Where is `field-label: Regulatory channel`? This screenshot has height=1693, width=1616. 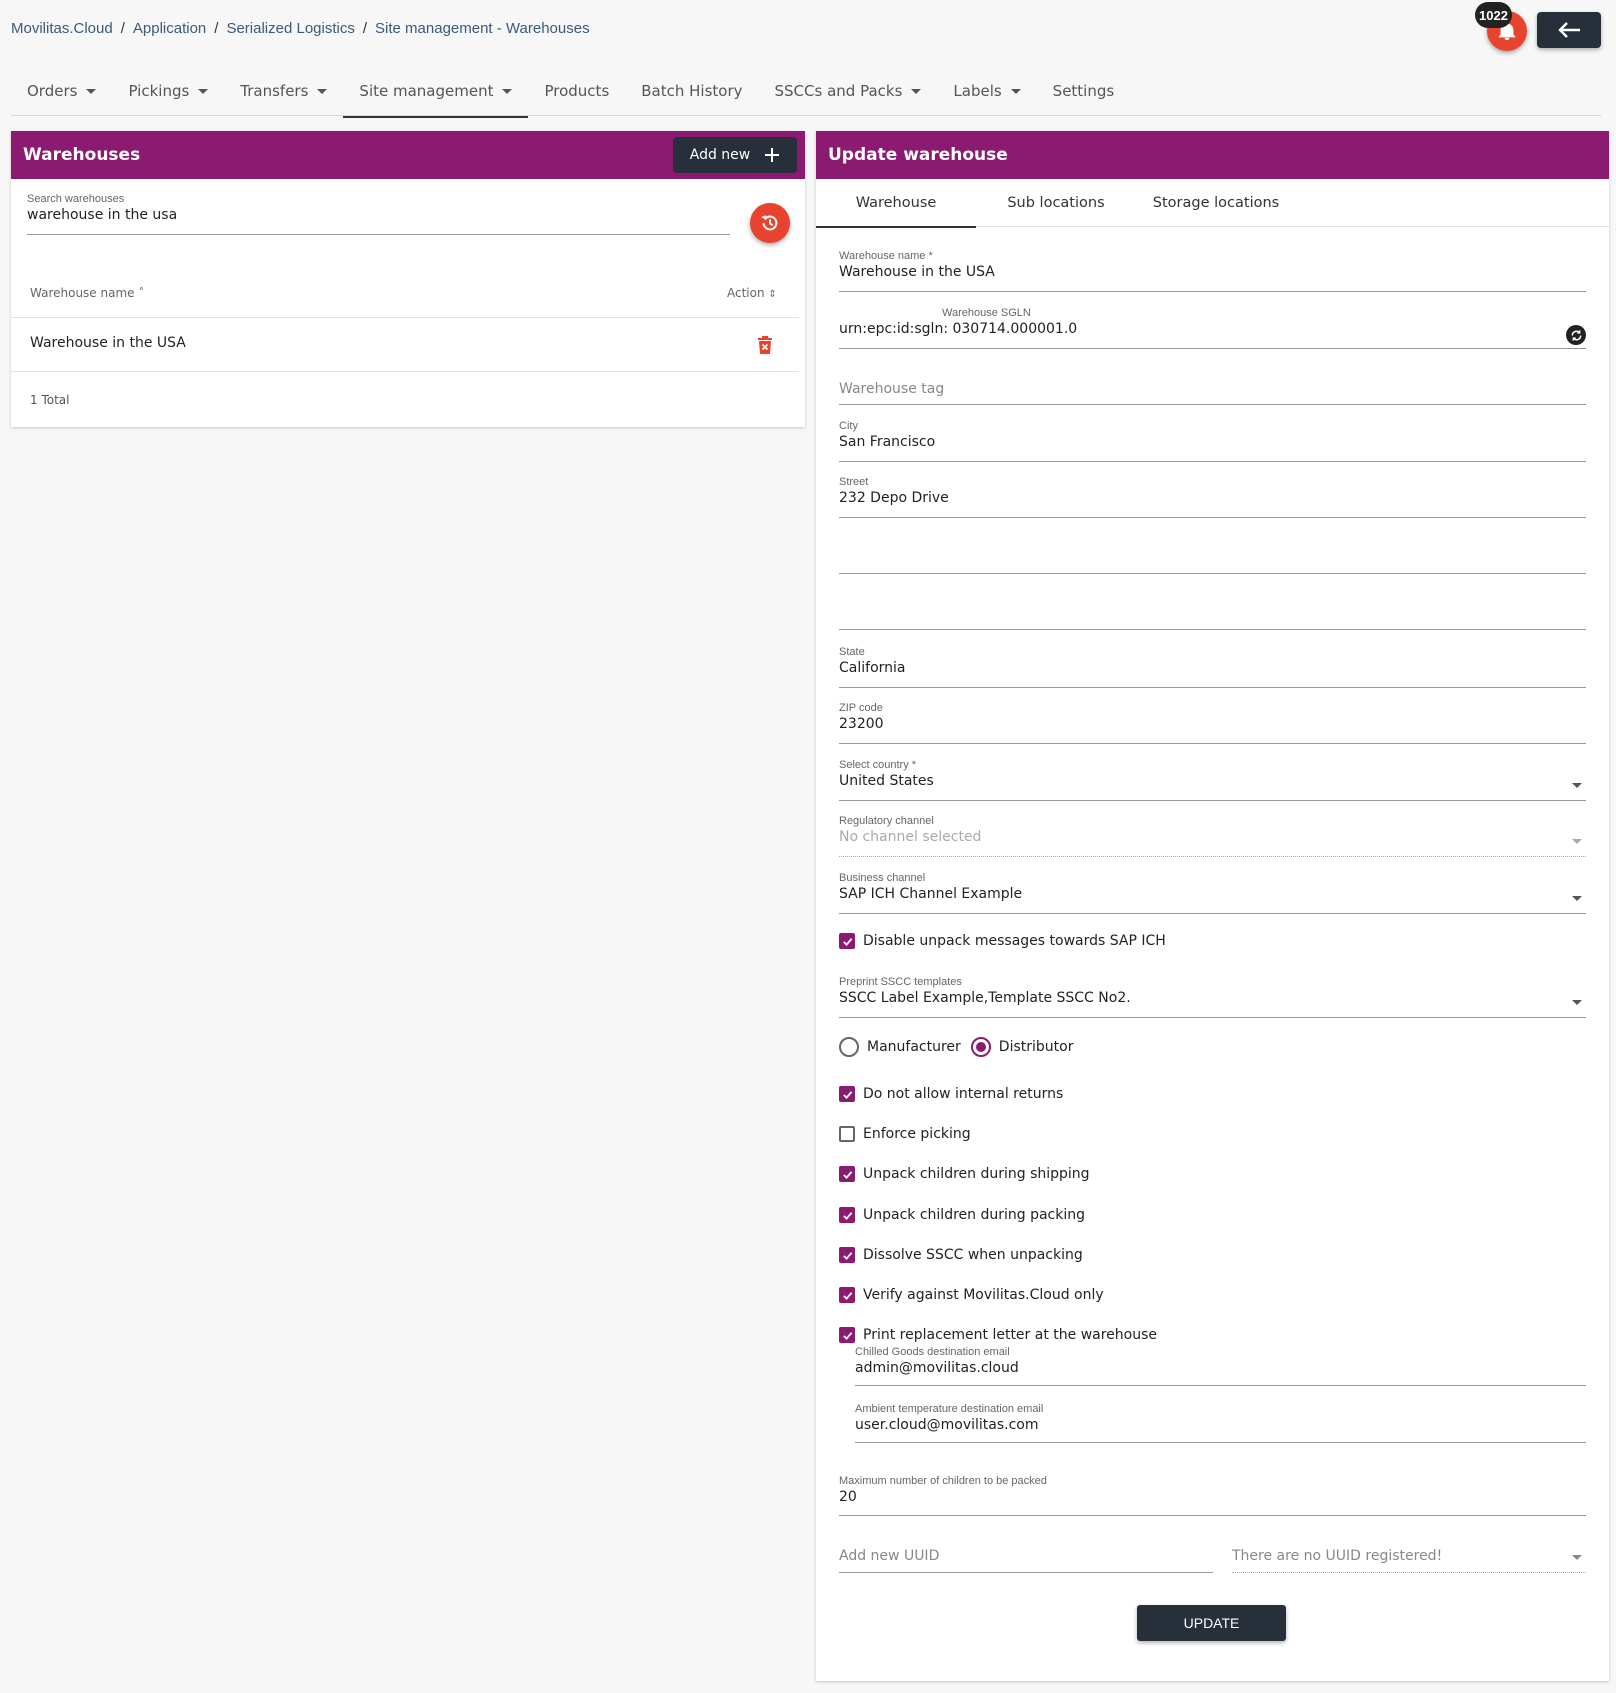 field-label: Regulatory channel is located at coordinates (886, 821).